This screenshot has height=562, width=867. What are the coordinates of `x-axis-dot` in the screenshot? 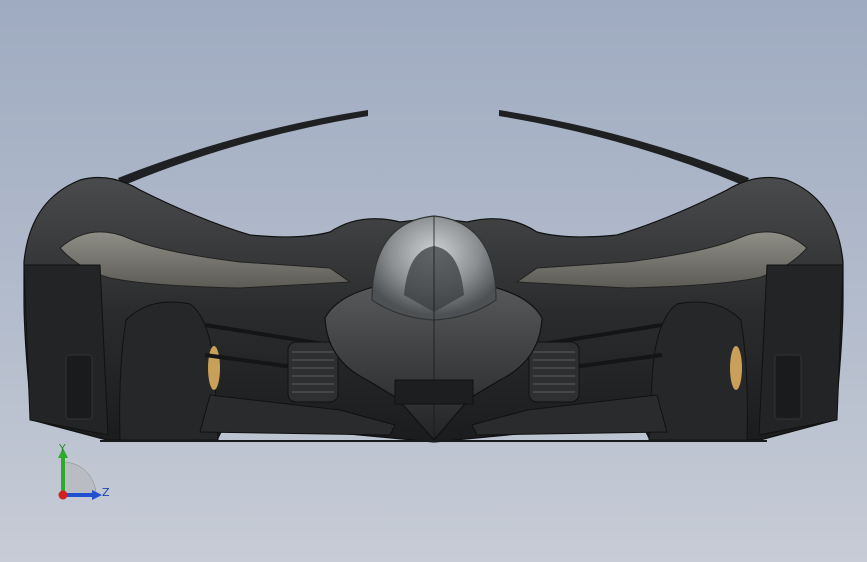 It's located at (63, 495).